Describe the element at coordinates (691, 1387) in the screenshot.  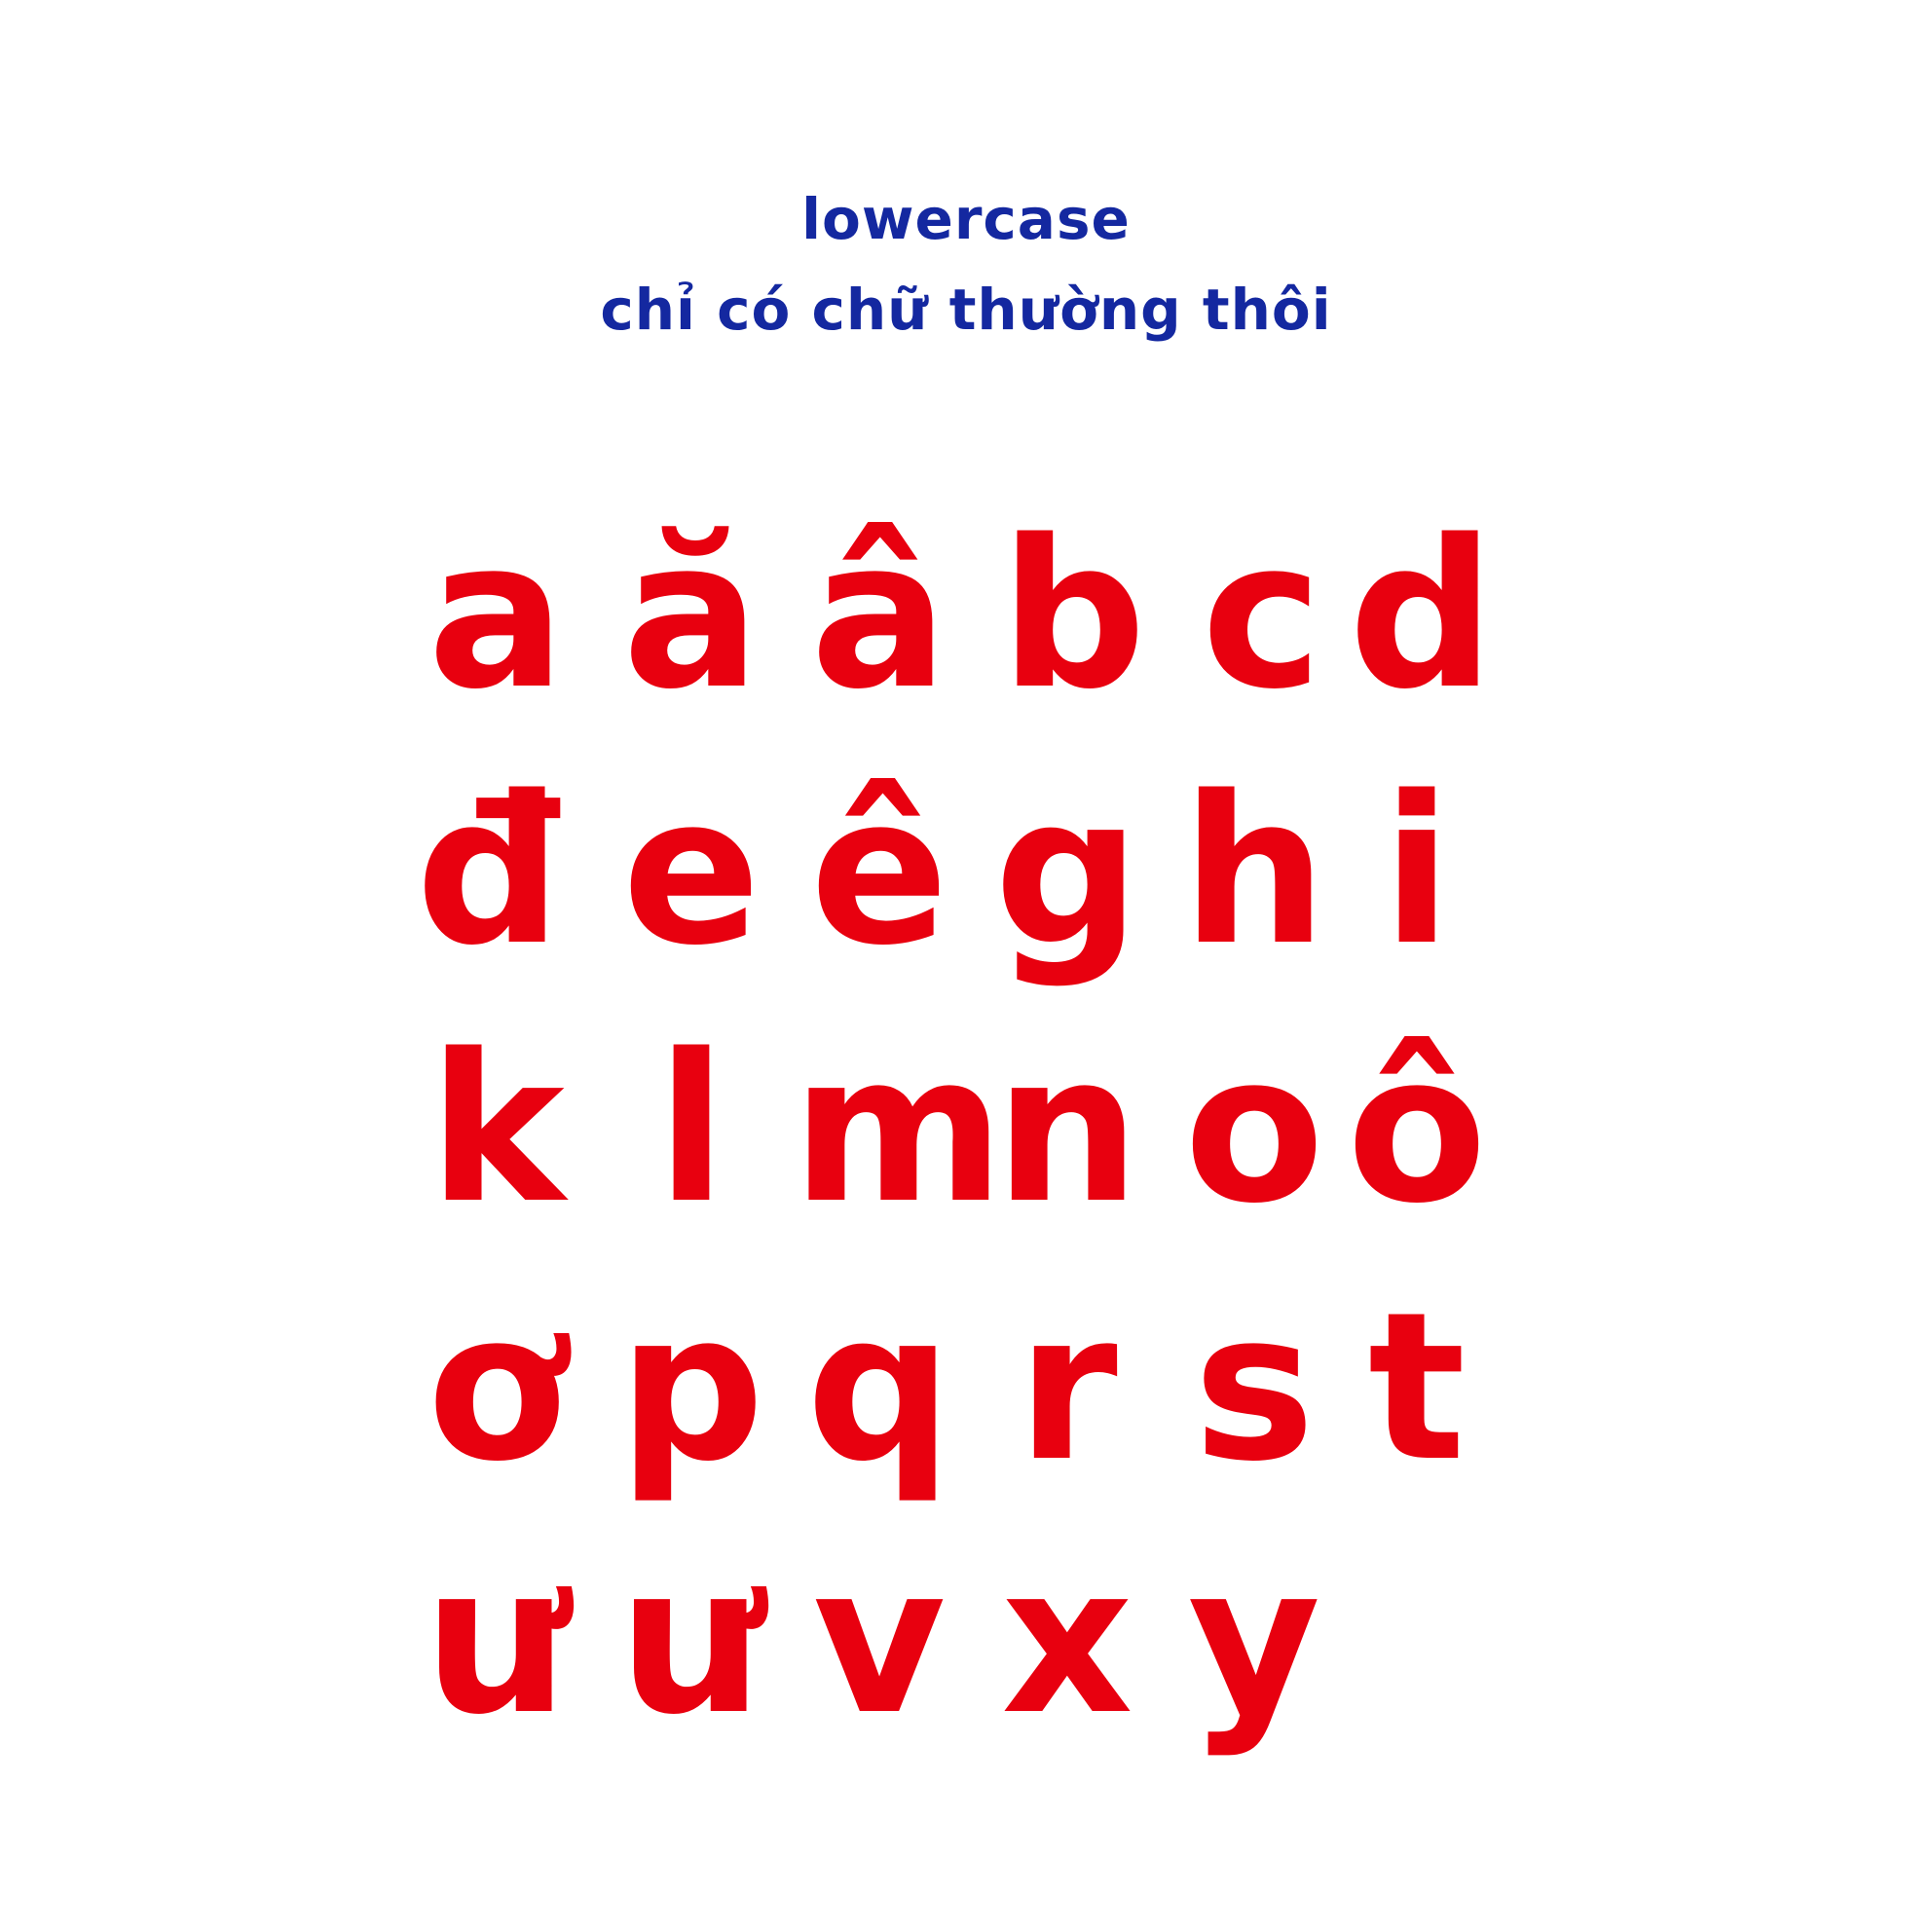
I see `letter-p: p` at that location.